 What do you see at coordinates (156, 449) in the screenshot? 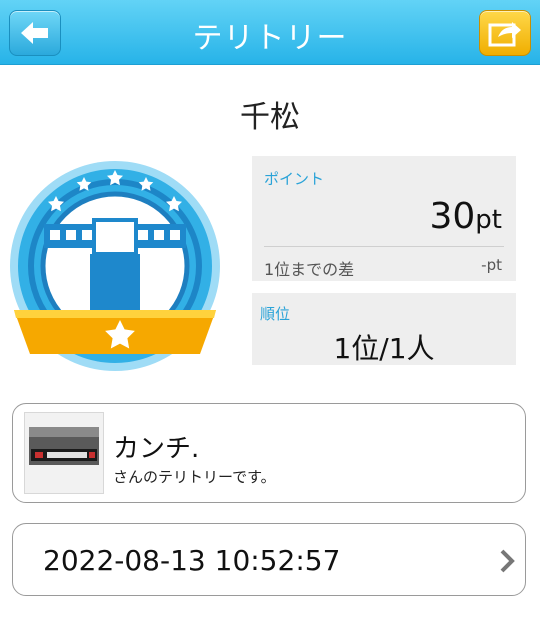
I see `owner-name: カンチ.` at bounding box center [156, 449].